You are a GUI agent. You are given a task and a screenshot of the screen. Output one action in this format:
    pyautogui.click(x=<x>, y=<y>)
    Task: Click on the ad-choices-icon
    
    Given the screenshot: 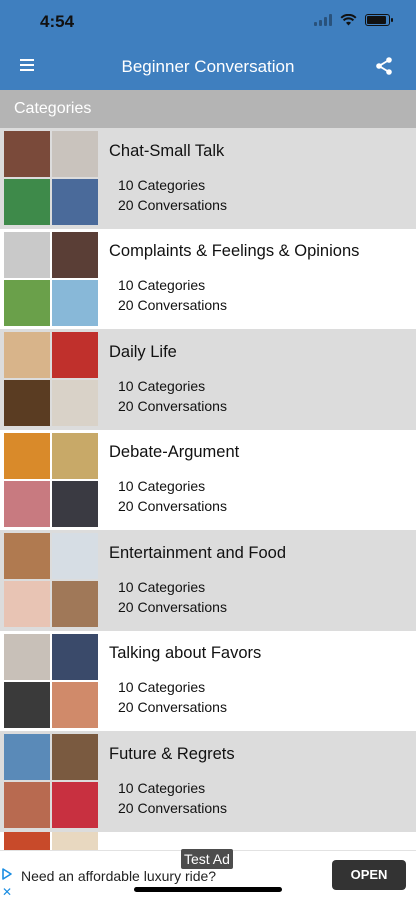 What is the action you would take?
    pyautogui.click(x=7, y=874)
    